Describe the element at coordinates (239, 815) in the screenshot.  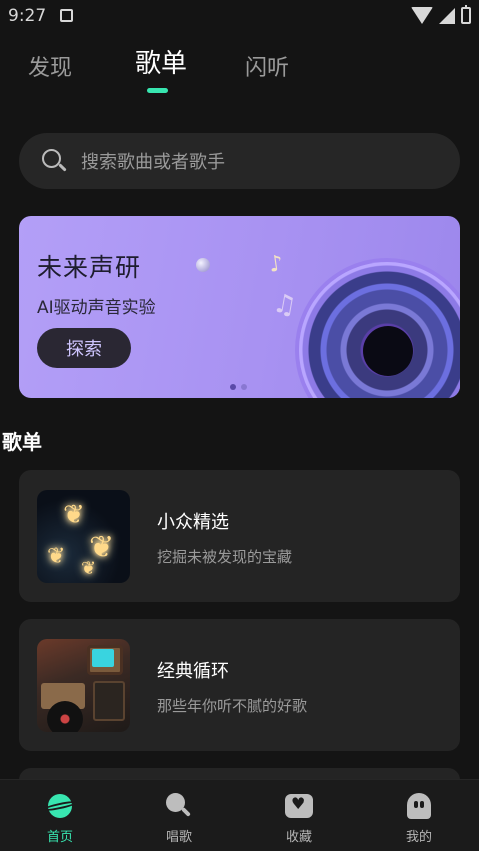
I see `bottom-nav: 首页 唱歌 ♥ 收藏 我的` at that location.